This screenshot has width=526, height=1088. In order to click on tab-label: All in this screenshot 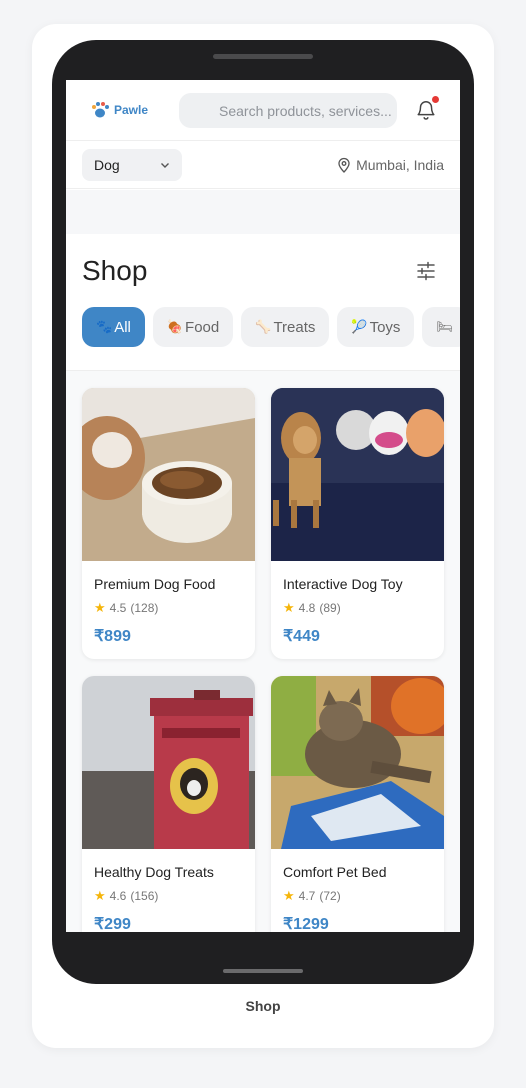, I will do `click(122, 327)`.